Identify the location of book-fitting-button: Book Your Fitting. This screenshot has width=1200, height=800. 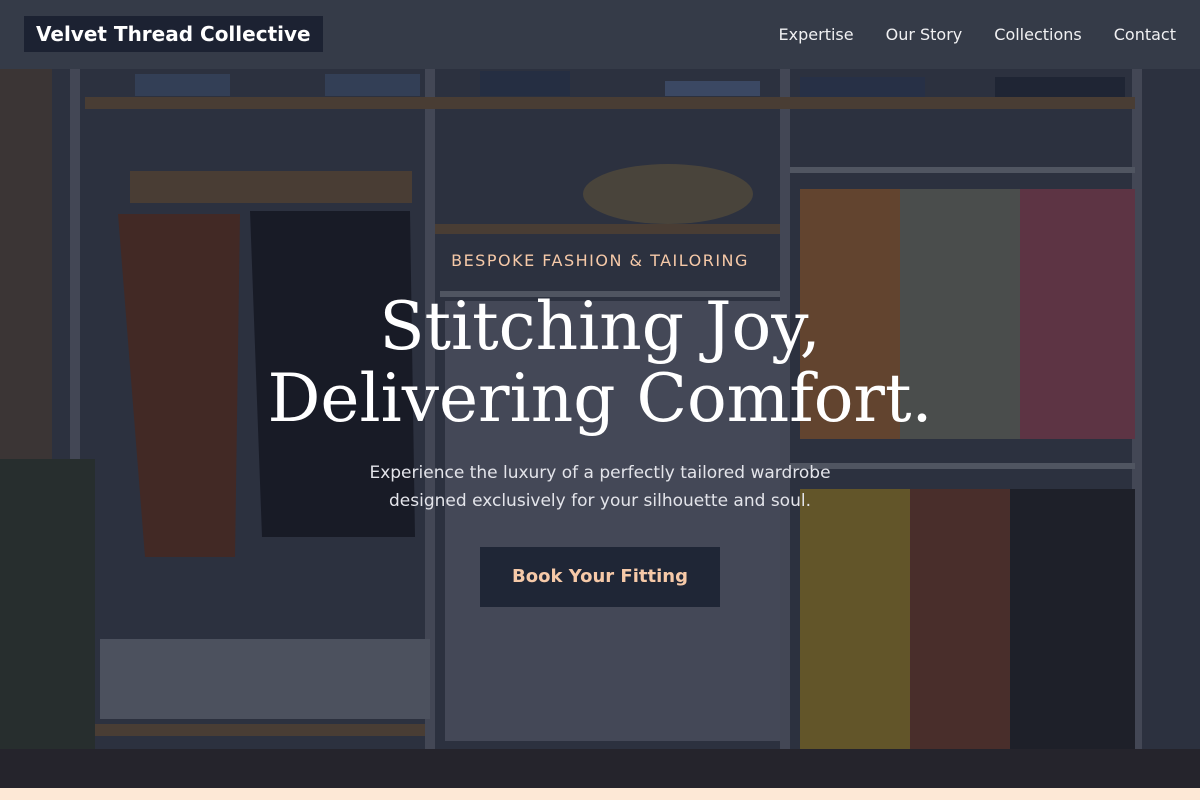
(600, 577).